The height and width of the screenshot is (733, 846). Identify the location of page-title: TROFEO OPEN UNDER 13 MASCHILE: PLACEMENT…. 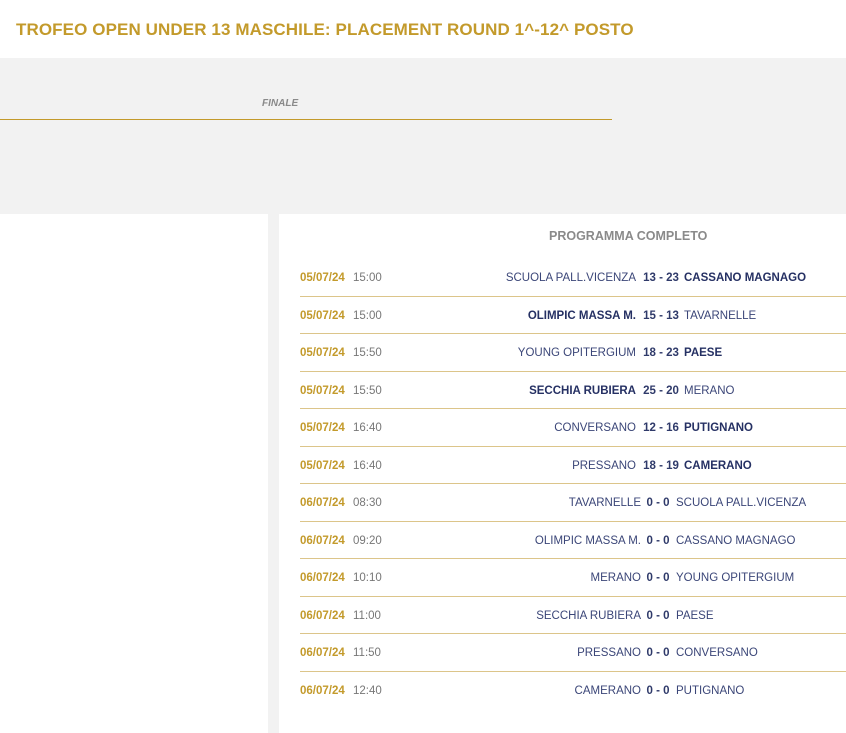
(325, 29).